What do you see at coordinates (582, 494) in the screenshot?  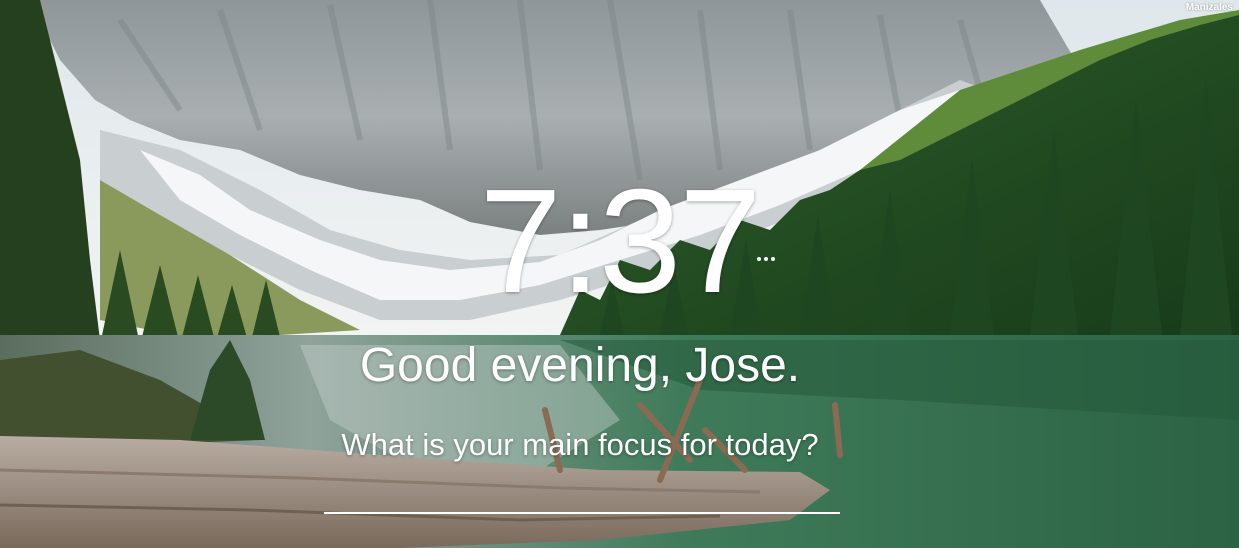 I see `focus-input` at bounding box center [582, 494].